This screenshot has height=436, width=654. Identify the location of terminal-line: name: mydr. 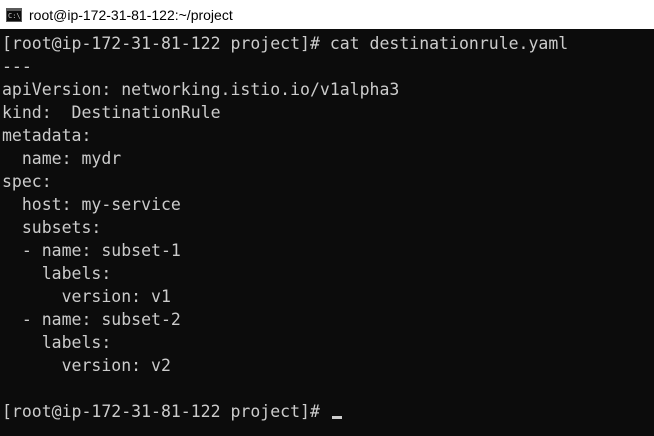
(62, 158).